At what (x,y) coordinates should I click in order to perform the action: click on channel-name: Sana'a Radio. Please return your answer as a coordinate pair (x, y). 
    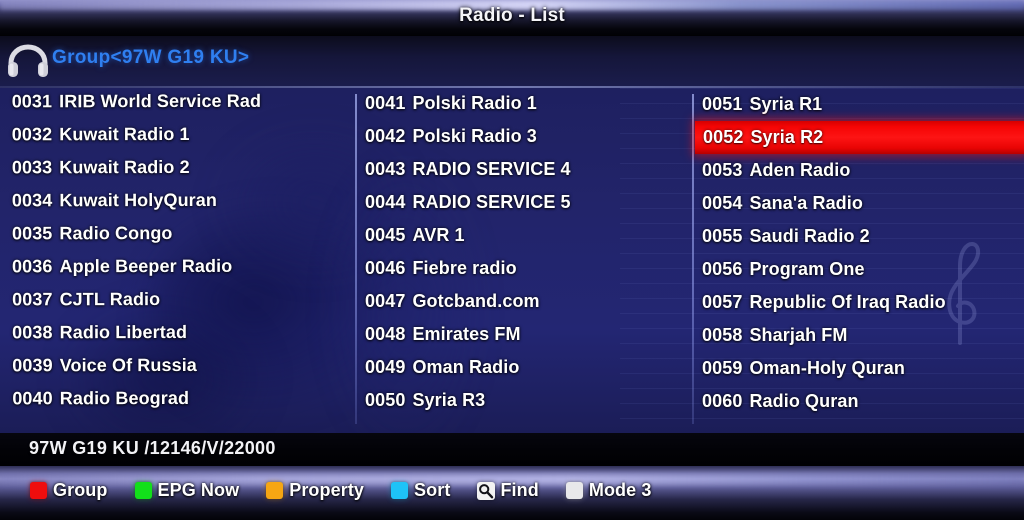
    Looking at the image, I should click on (806, 203).